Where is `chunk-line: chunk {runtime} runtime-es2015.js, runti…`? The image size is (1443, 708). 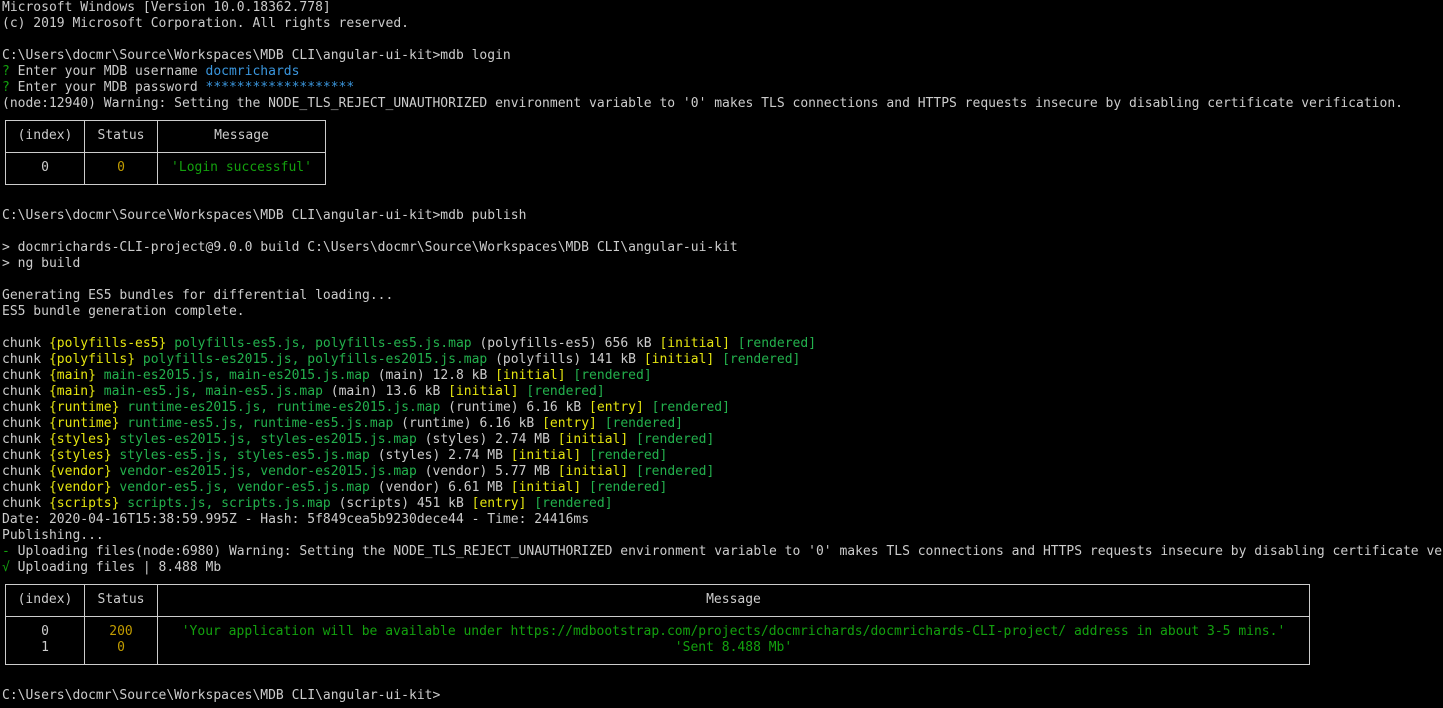
chunk-line: chunk {runtime} runtime-es2015.js, runti… is located at coordinates (722, 408).